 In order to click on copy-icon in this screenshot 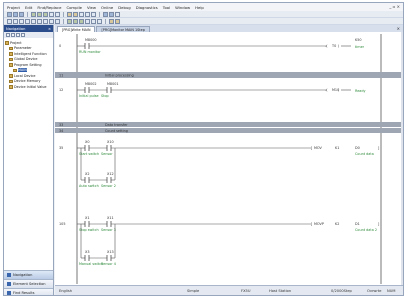, I will do `click(39, 14)`.